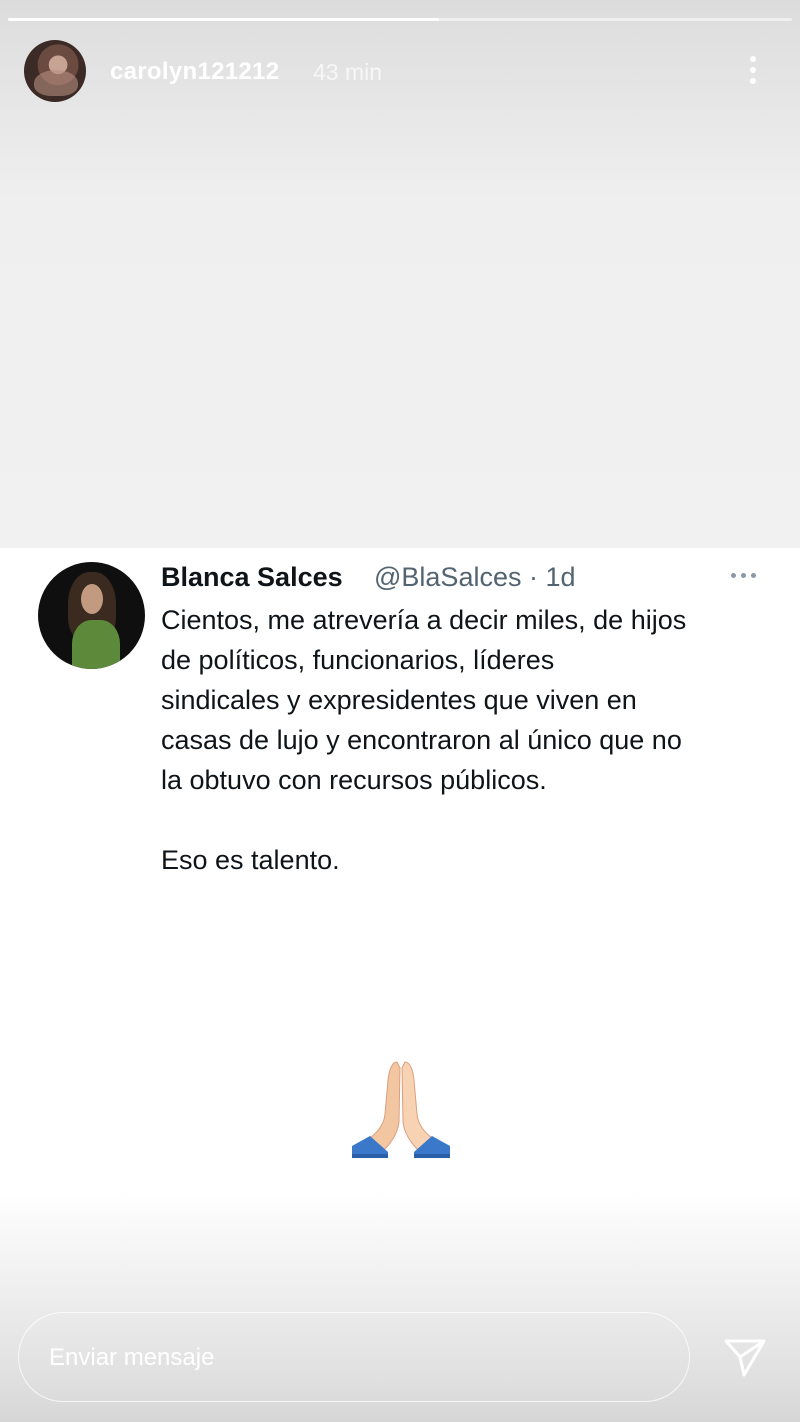 The image size is (800, 1422). Describe the element at coordinates (399, 700) in the screenshot. I see `tweet-text-line: sindicales y expresidentes que viven en` at that location.